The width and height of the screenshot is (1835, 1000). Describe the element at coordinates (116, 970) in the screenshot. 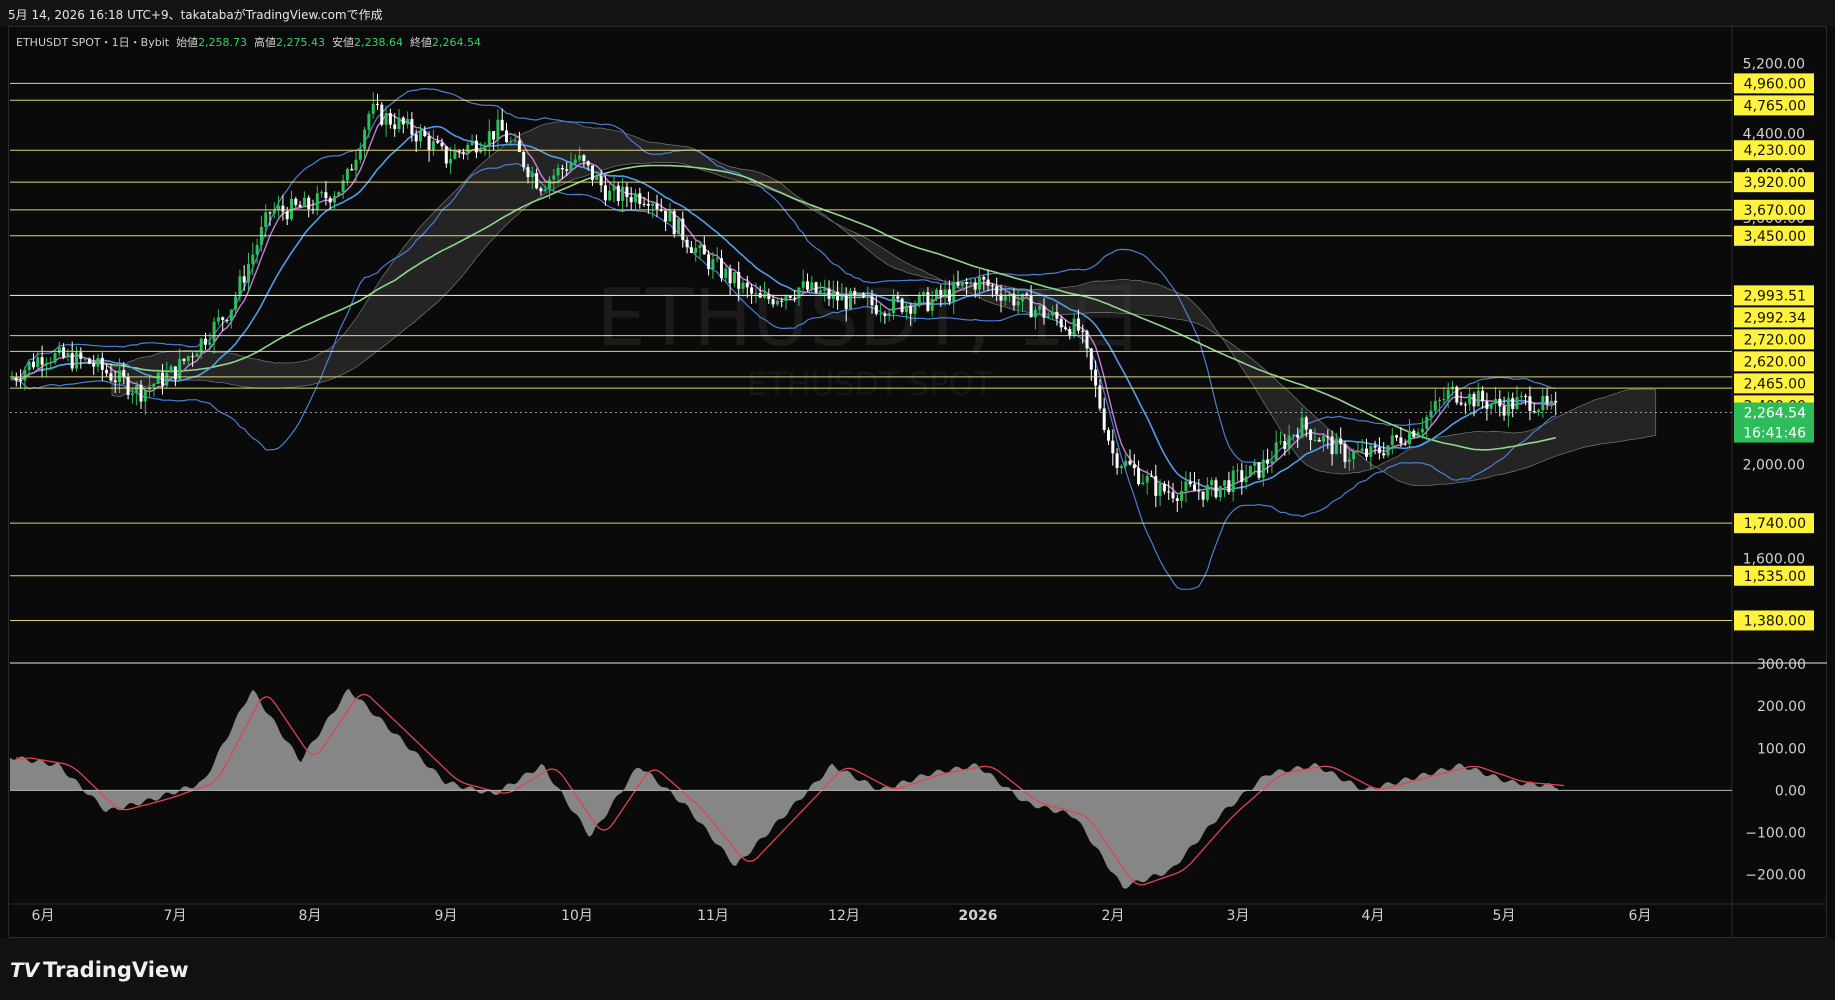

I see `brand-name: TradingView` at that location.